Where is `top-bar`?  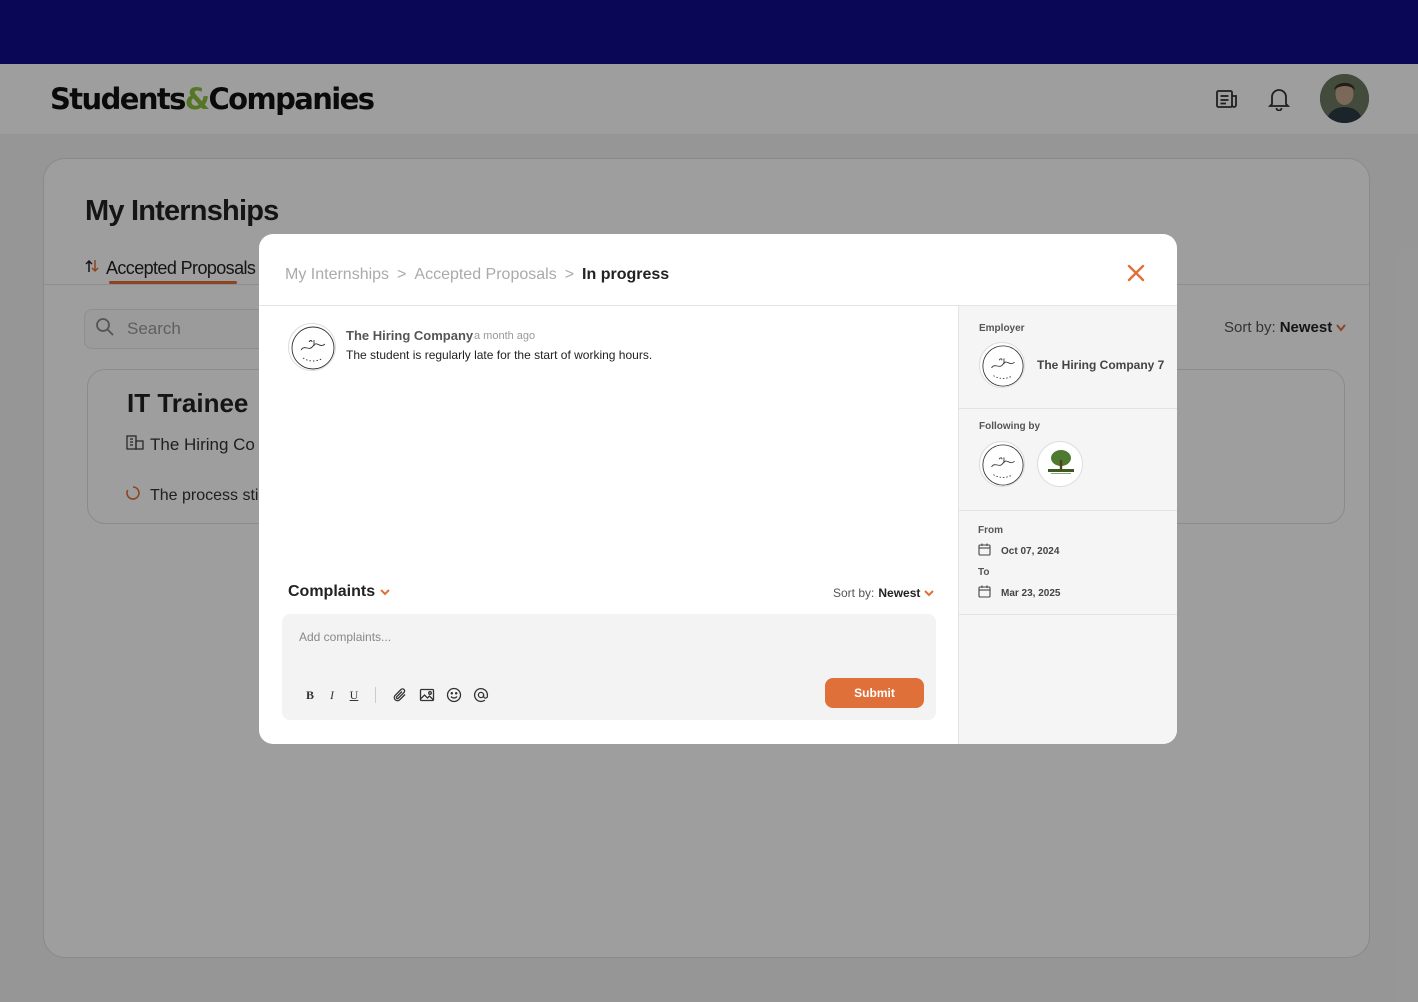
top-bar is located at coordinates (709, 32).